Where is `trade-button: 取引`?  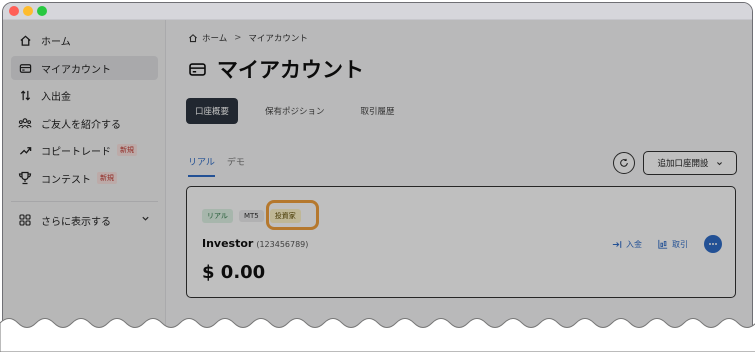 trade-button: 取引 is located at coordinates (673, 244).